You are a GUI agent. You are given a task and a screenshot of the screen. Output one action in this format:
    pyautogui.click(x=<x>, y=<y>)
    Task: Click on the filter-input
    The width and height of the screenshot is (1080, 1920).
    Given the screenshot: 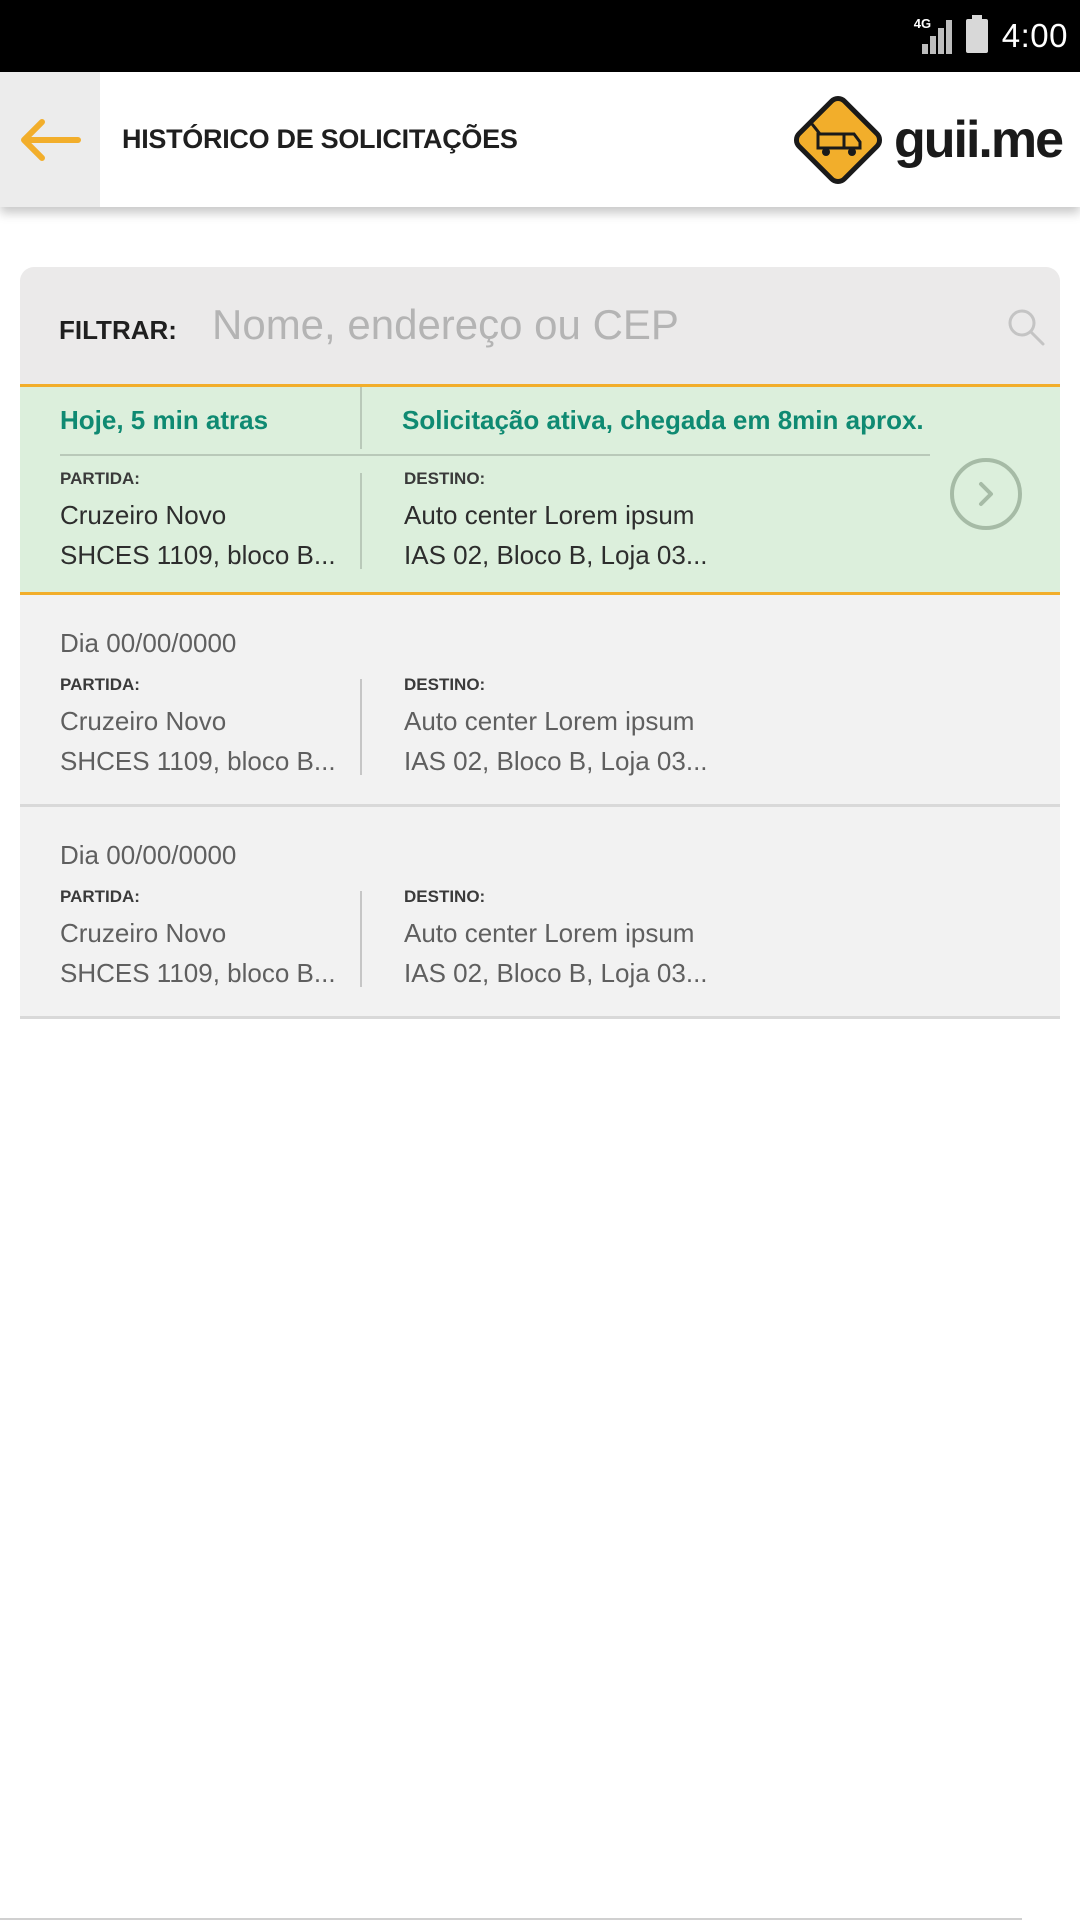 What is the action you would take?
    pyautogui.click(x=602, y=325)
    